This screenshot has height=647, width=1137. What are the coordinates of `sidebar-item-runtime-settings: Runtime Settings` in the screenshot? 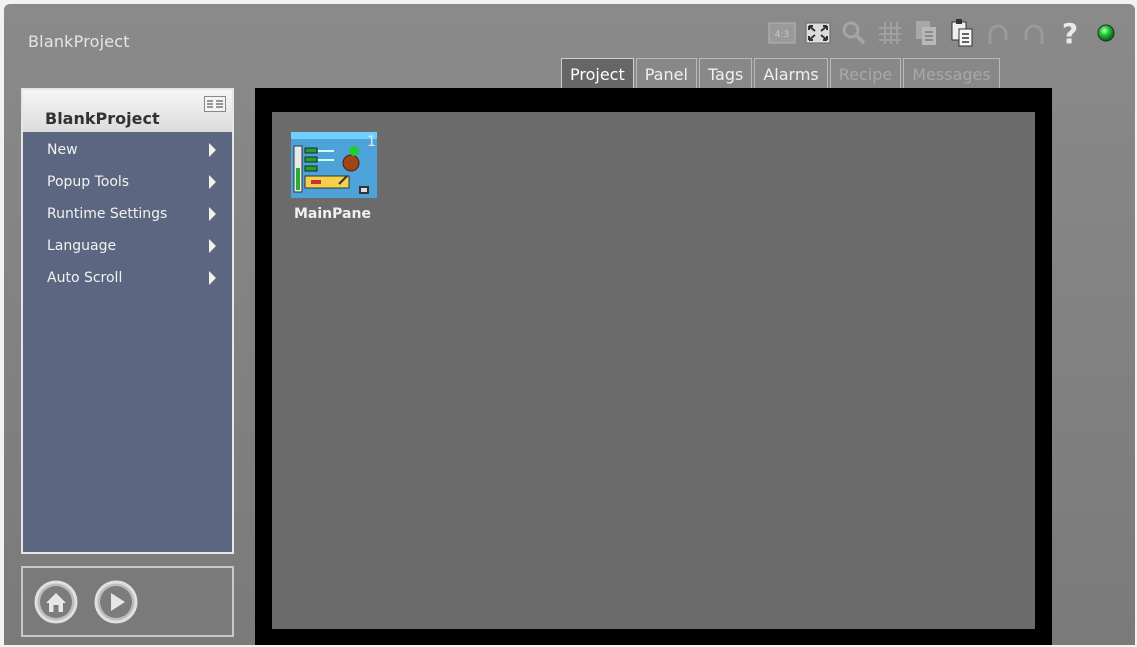 It's located at (127, 214).